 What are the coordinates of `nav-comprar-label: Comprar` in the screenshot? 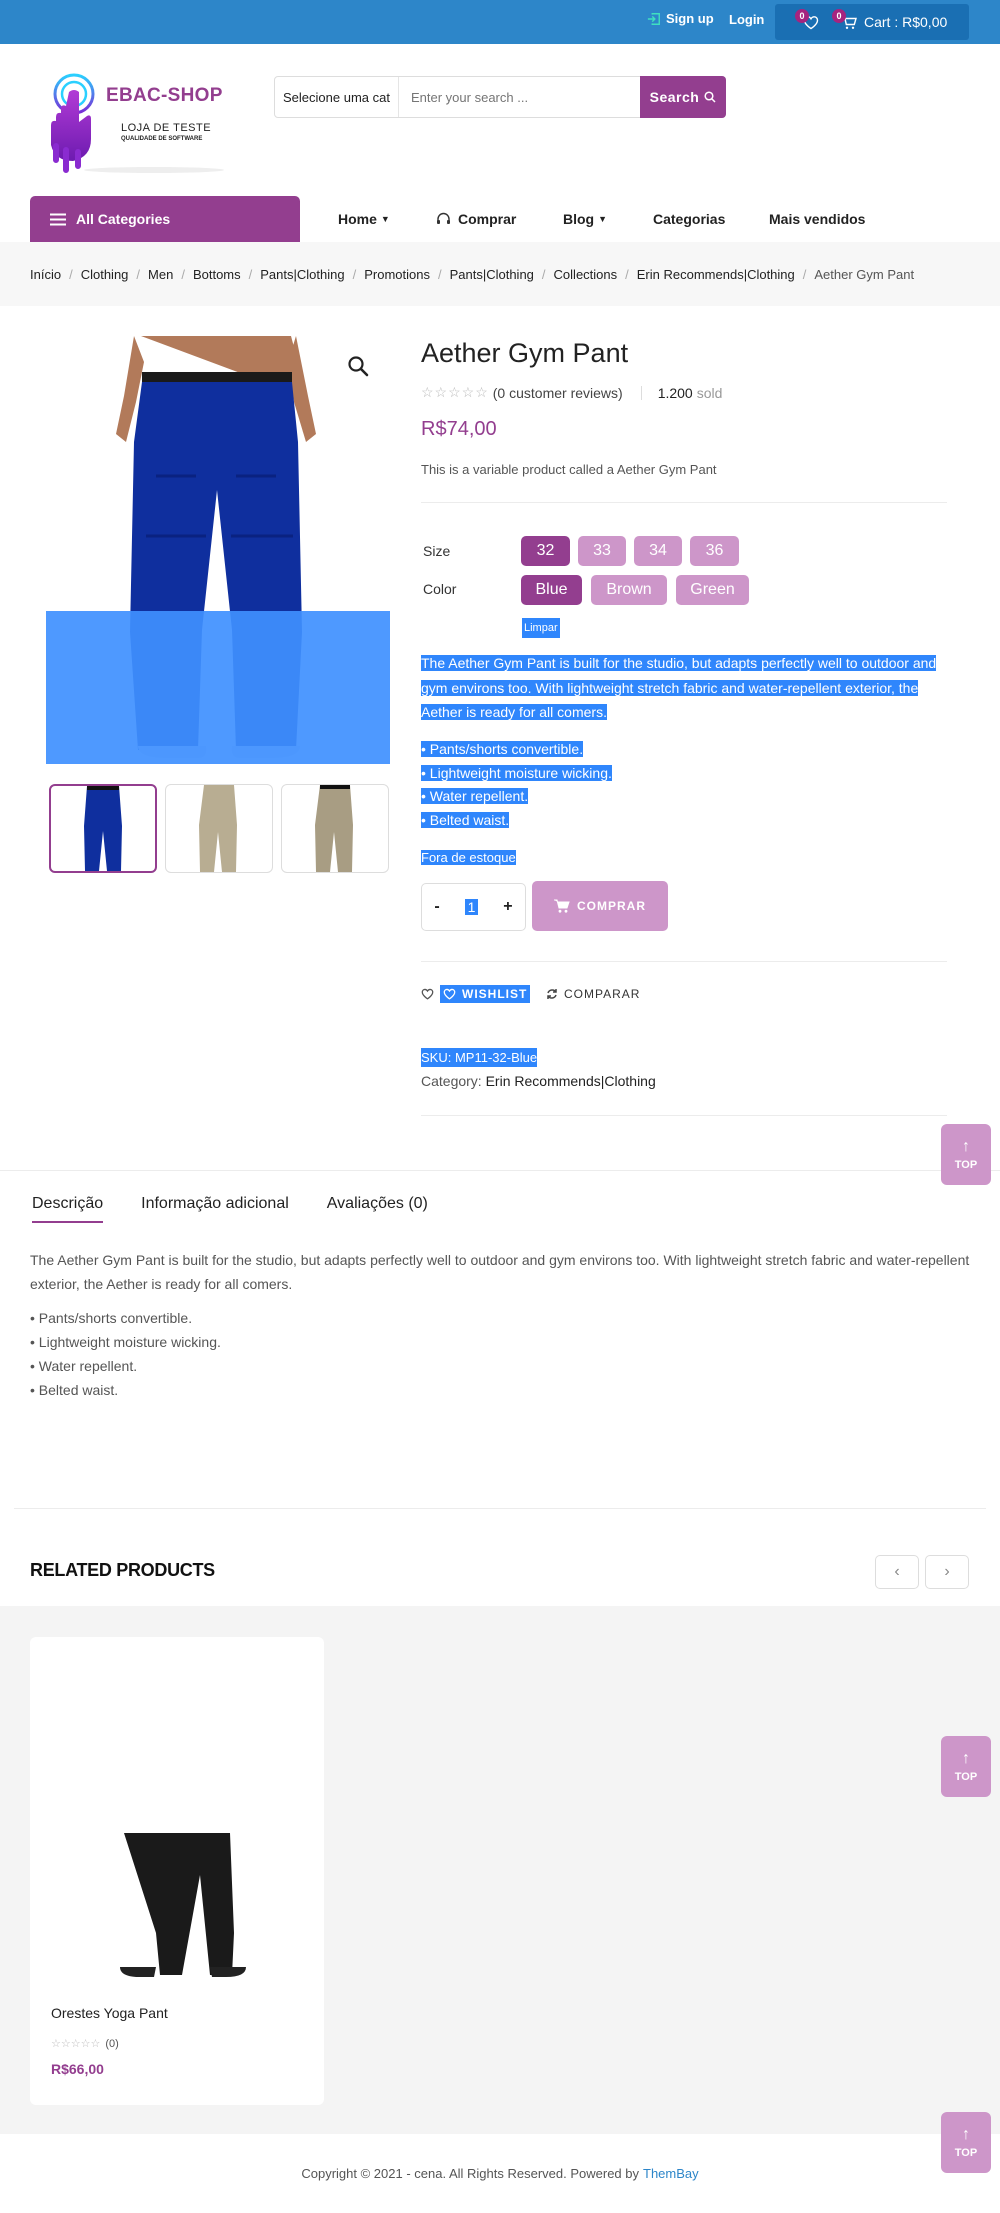 It's located at (487, 219).